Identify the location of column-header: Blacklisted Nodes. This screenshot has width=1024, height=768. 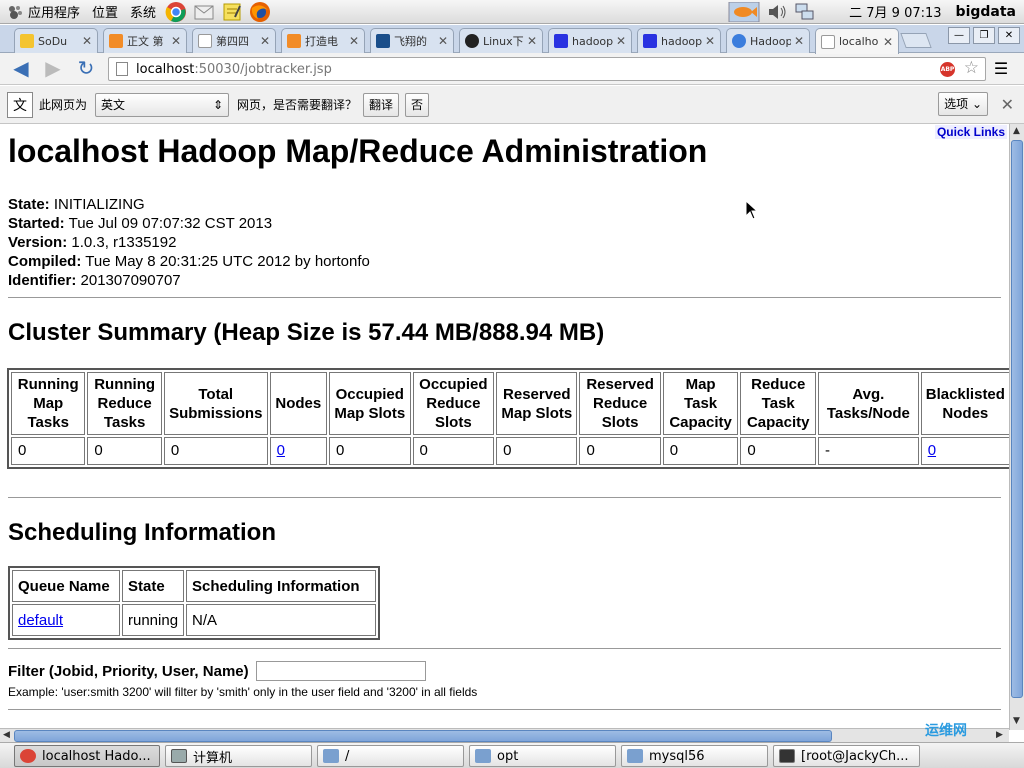
(964, 403).